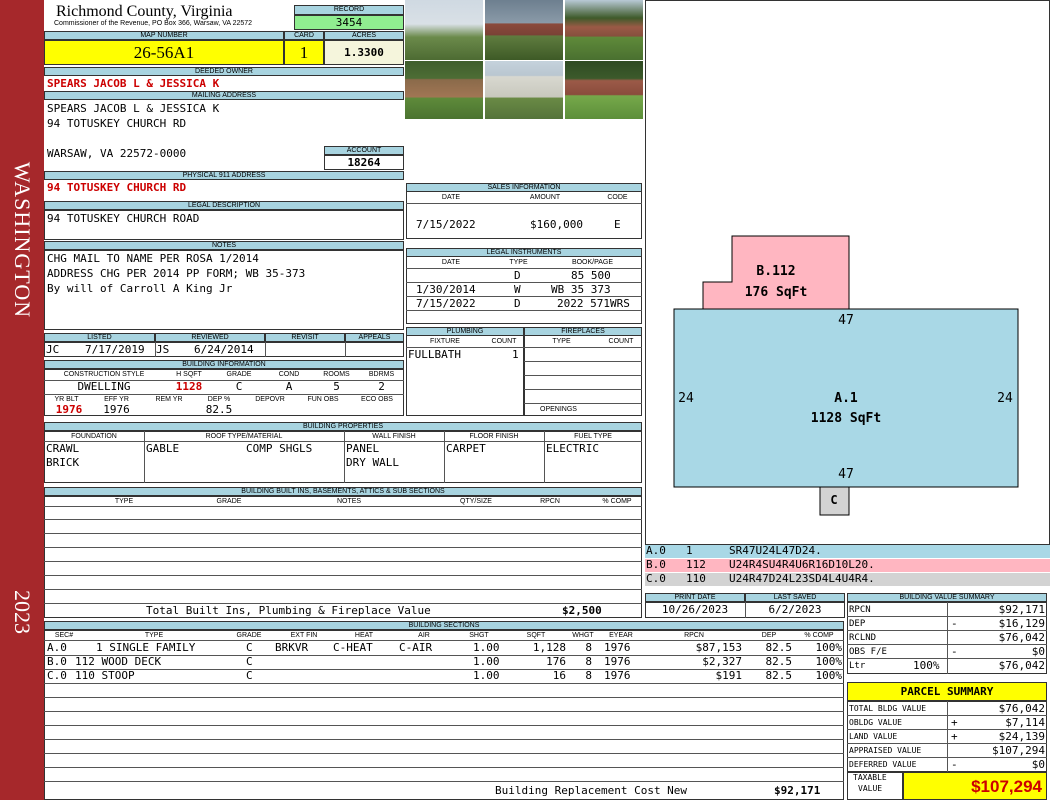 The height and width of the screenshot is (800, 1050). I want to click on floor-finish: CARPET, so click(466, 448).